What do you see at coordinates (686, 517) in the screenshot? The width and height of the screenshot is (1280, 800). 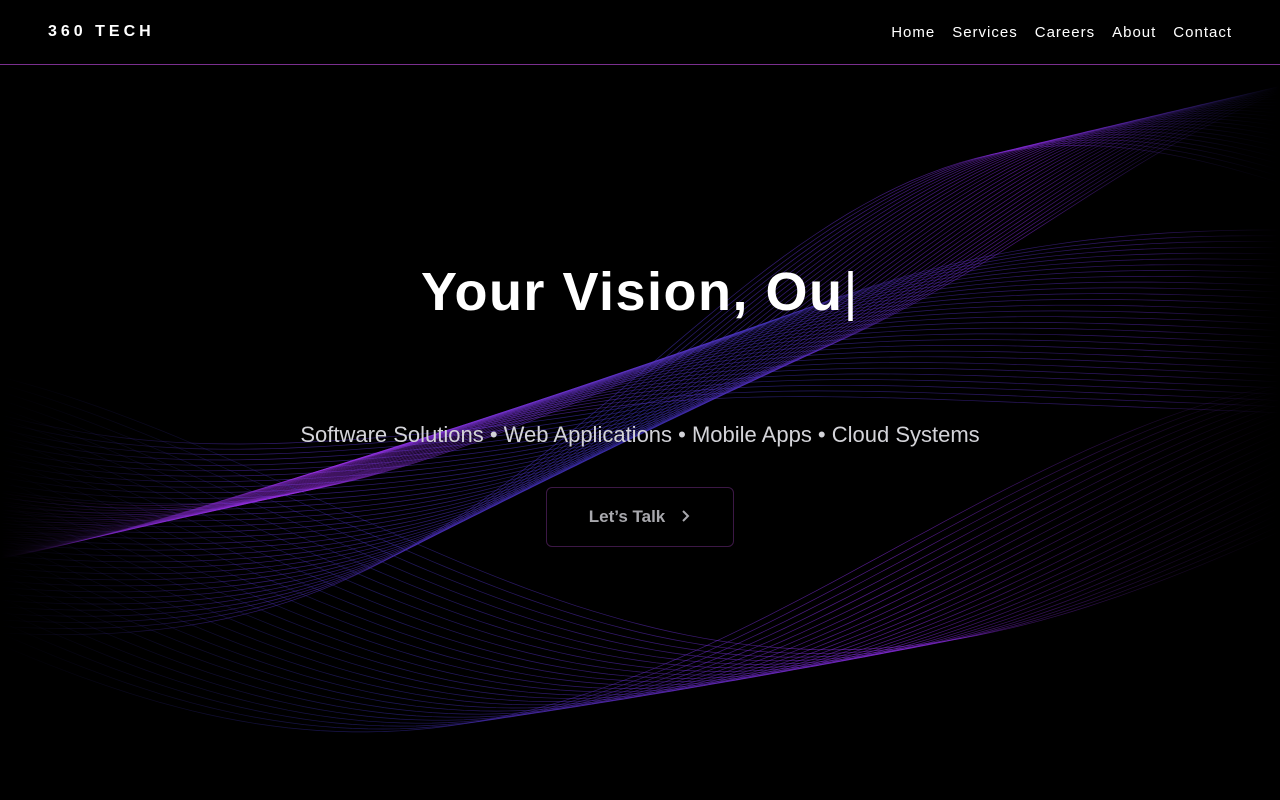 I see `chevron-right-icon` at bounding box center [686, 517].